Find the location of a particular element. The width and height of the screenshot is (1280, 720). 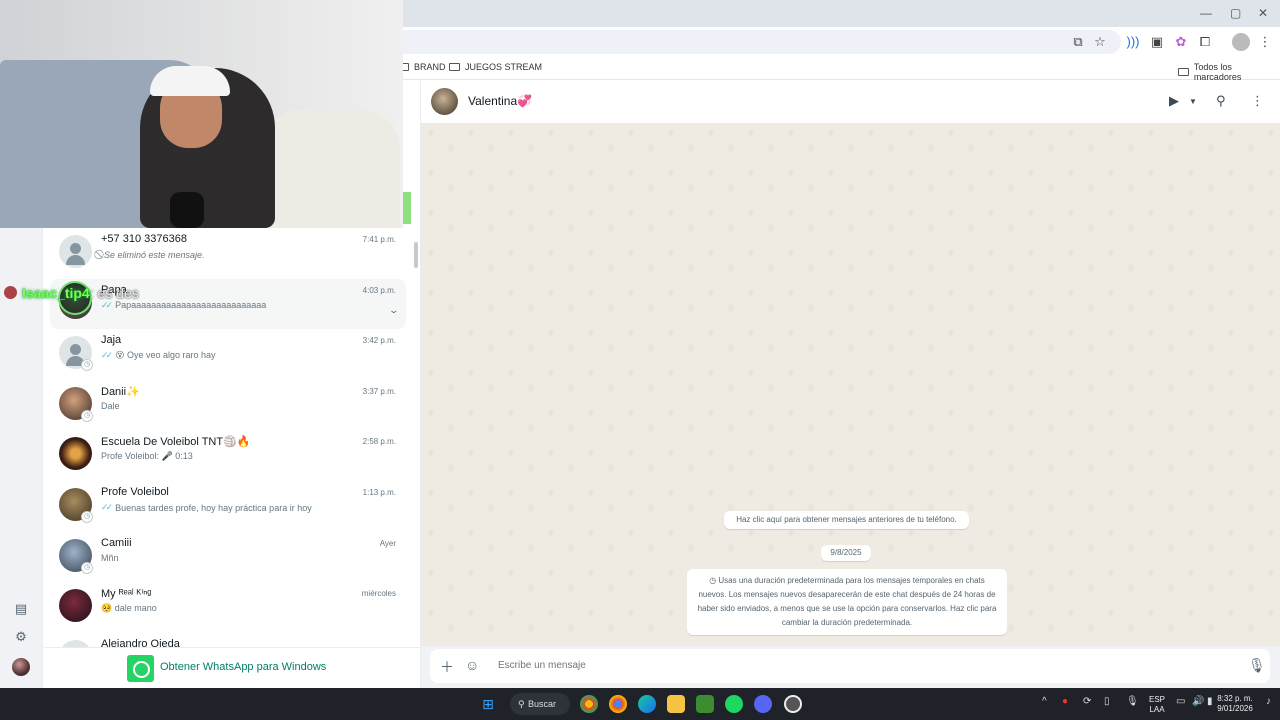

contact-avatar is located at coordinates (444, 101).